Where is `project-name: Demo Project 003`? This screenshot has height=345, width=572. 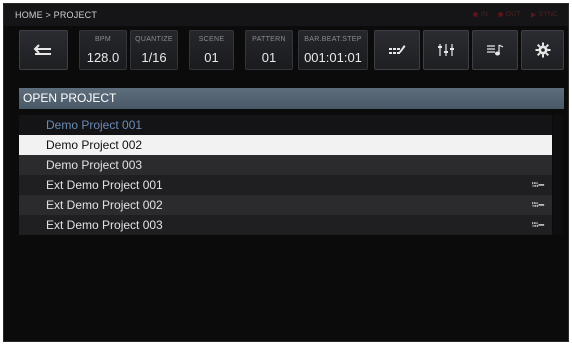 project-name: Demo Project 003 is located at coordinates (94, 165).